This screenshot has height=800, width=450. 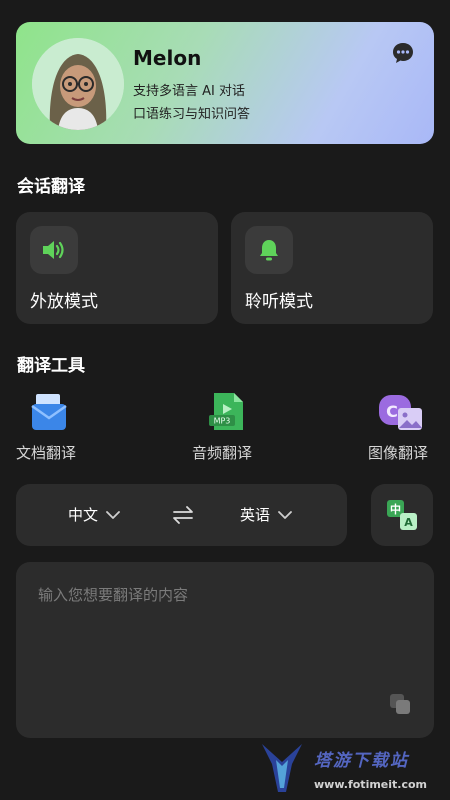 What do you see at coordinates (64, 302) in the screenshot?
I see `speaker-mode-label: 外放模式` at bounding box center [64, 302].